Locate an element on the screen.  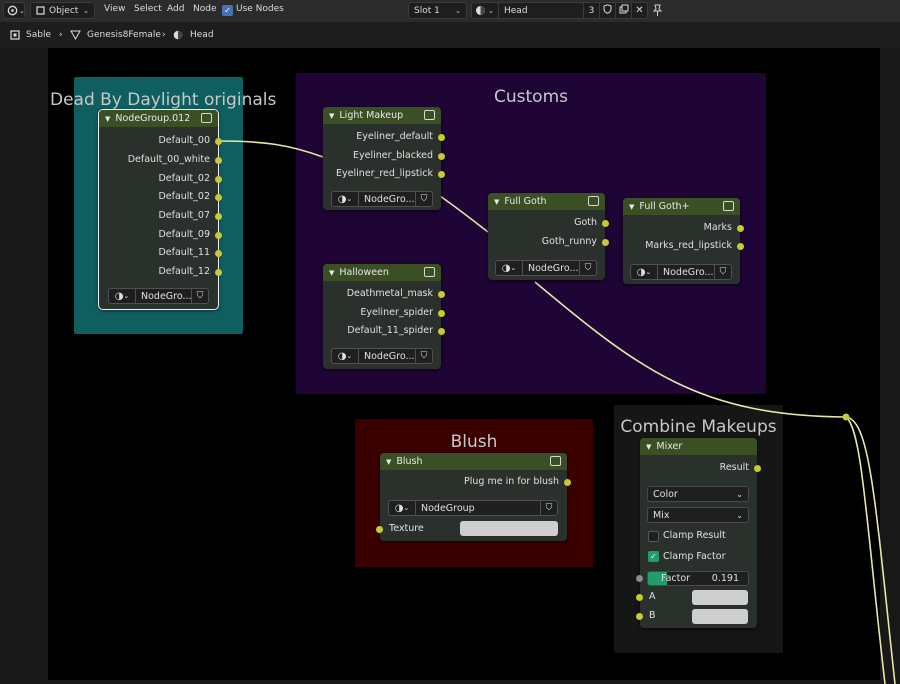
data-type-dropdown: Color ⌄ is located at coordinates (698, 494).